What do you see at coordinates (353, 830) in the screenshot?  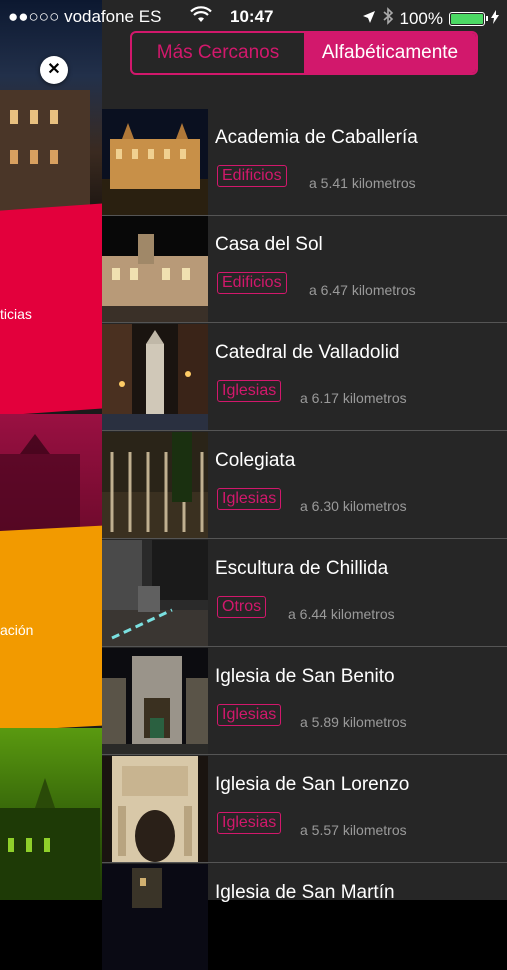 I see `place-distance: a 5.57 kilometros` at bounding box center [353, 830].